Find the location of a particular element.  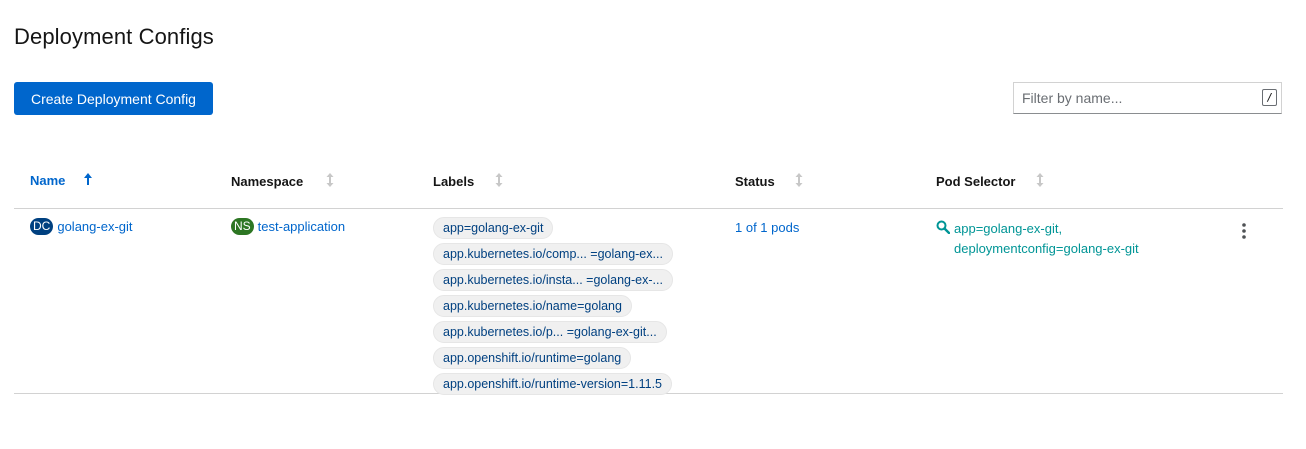

create-deployment-config-button: Create Deployment Config is located at coordinates (113, 98).